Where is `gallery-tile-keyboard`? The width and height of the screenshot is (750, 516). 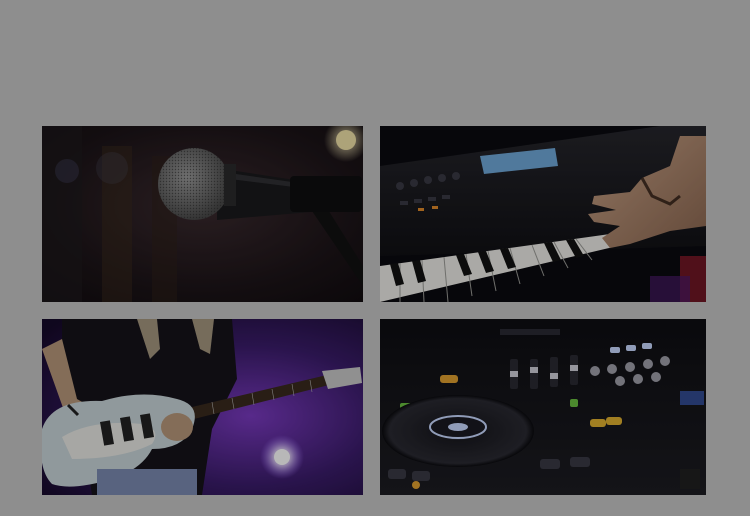 gallery-tile-keyboard is located at coordinates (543, 214).